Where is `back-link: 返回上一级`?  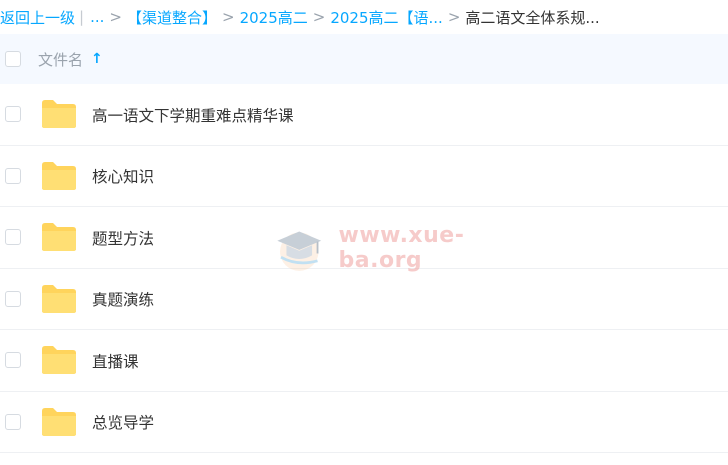 back-link: 返回上一级 is located at coordinates (37, 17).